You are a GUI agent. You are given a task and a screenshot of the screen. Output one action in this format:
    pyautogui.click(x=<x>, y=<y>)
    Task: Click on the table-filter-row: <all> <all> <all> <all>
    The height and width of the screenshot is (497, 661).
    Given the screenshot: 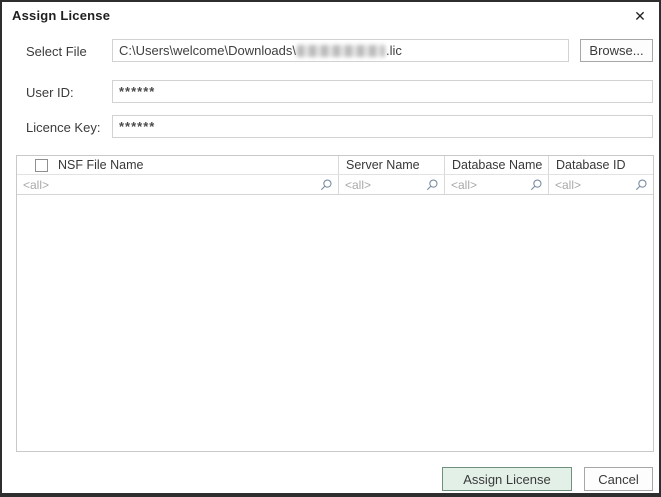 What is the action you would take?
    pyautogui.click(x=335, y=185)
    